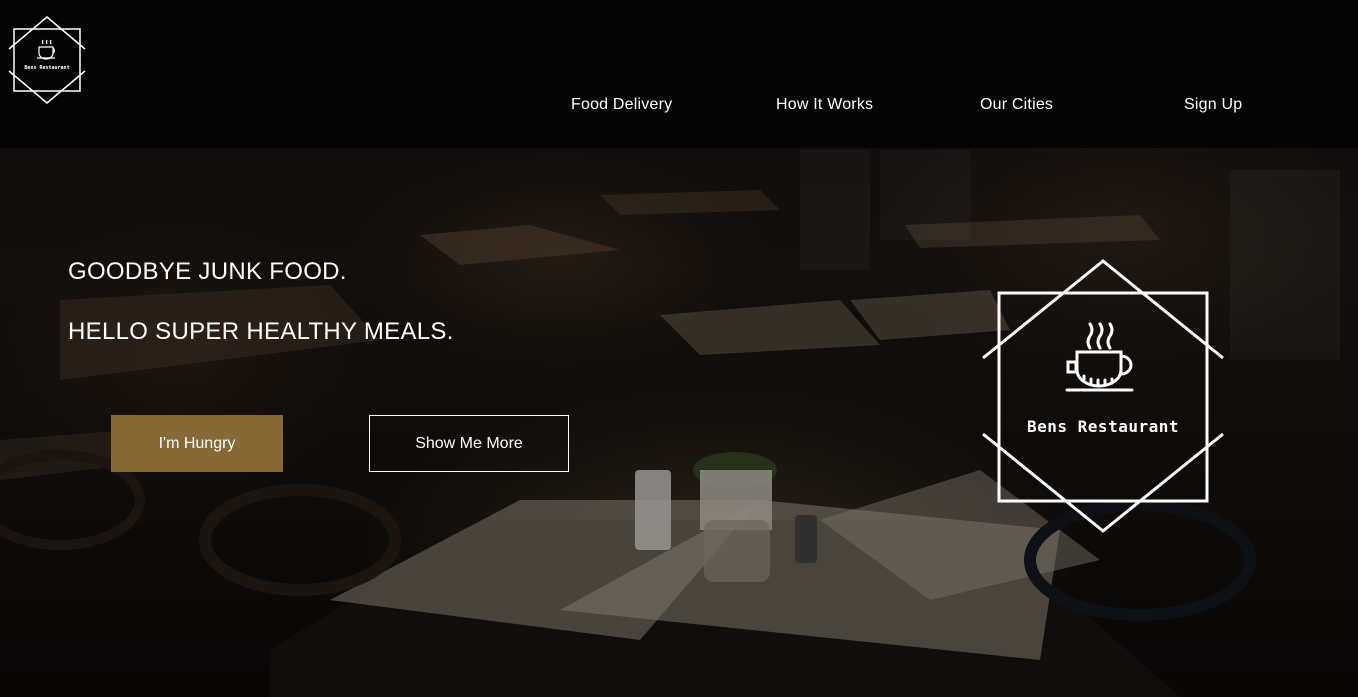  I want to click on nav-sign-up: Sign Up, so click(1213, 105).